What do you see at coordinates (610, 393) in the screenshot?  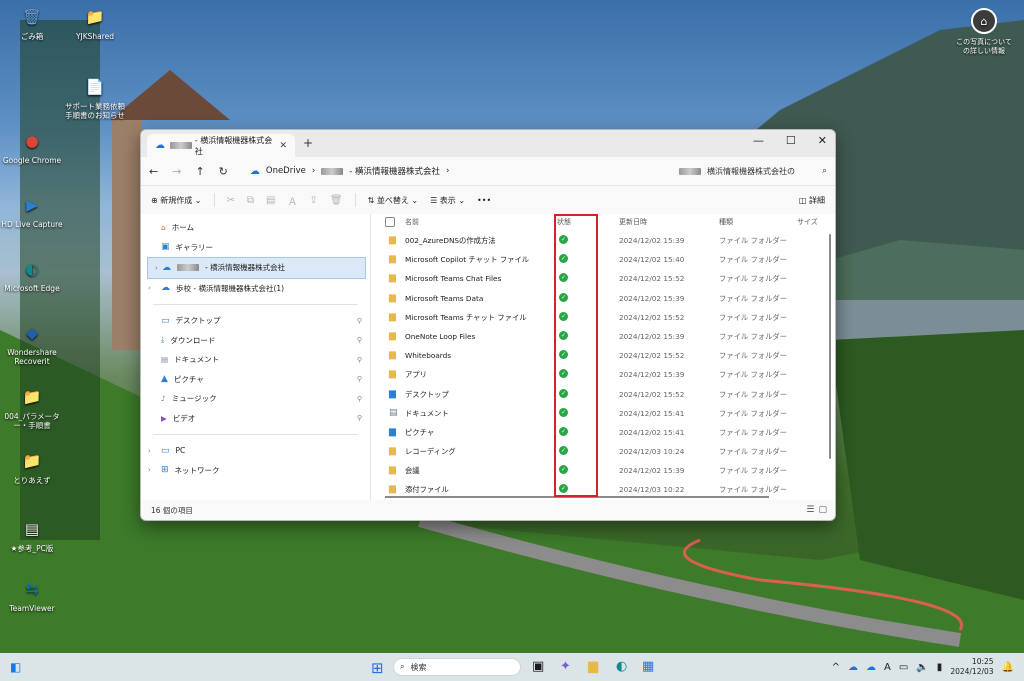 I see `table-row: ▆ デスクトップ ✓ 2024/12/02 15:52 ファイル フォルダー` at bounding box center [610, 393].